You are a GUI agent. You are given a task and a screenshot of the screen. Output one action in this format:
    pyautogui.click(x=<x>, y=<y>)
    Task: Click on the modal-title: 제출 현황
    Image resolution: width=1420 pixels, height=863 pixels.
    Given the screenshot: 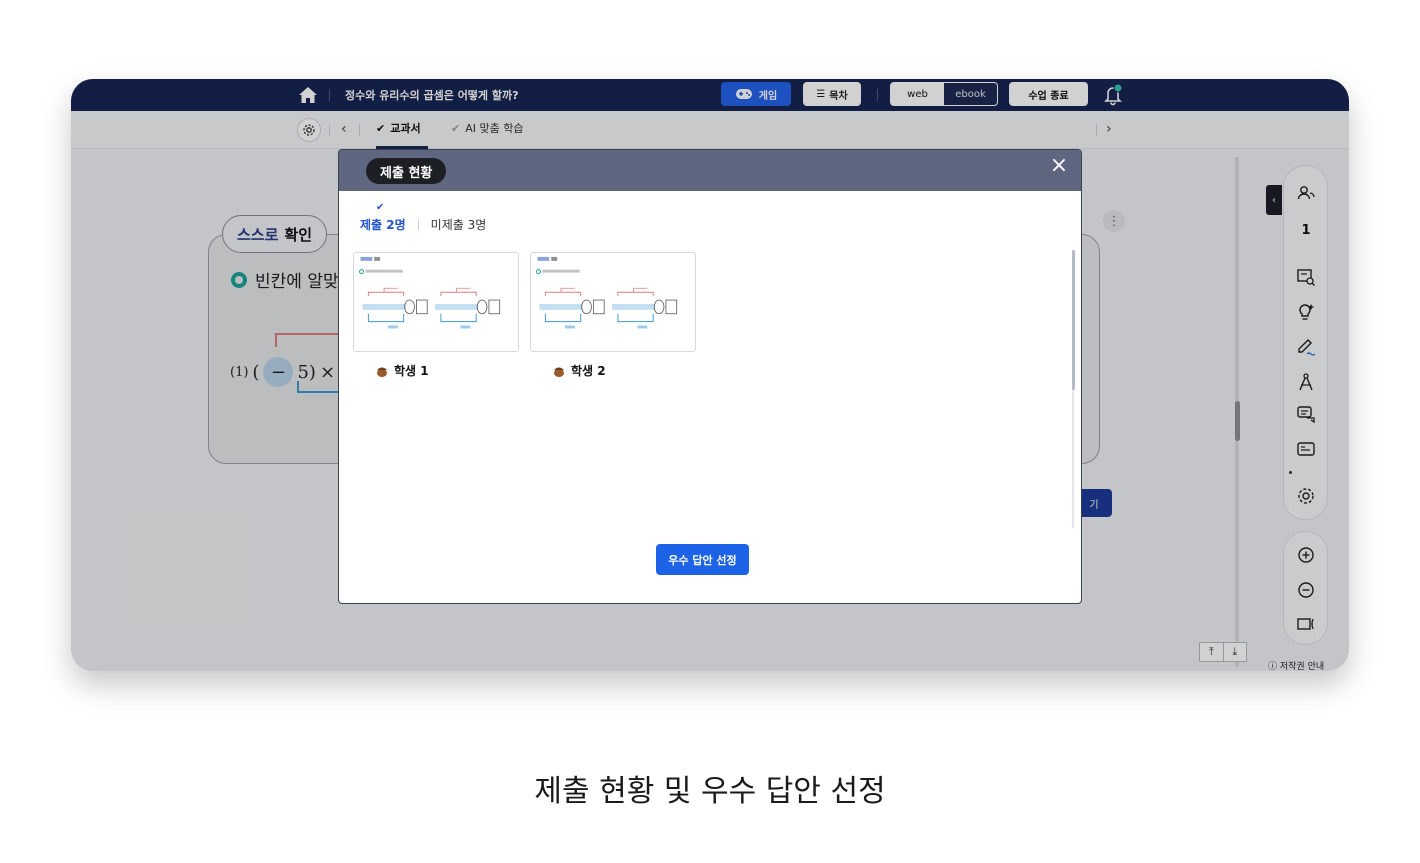 What is the action you would take?
    pyautogui.click(x=406, y=171)
    